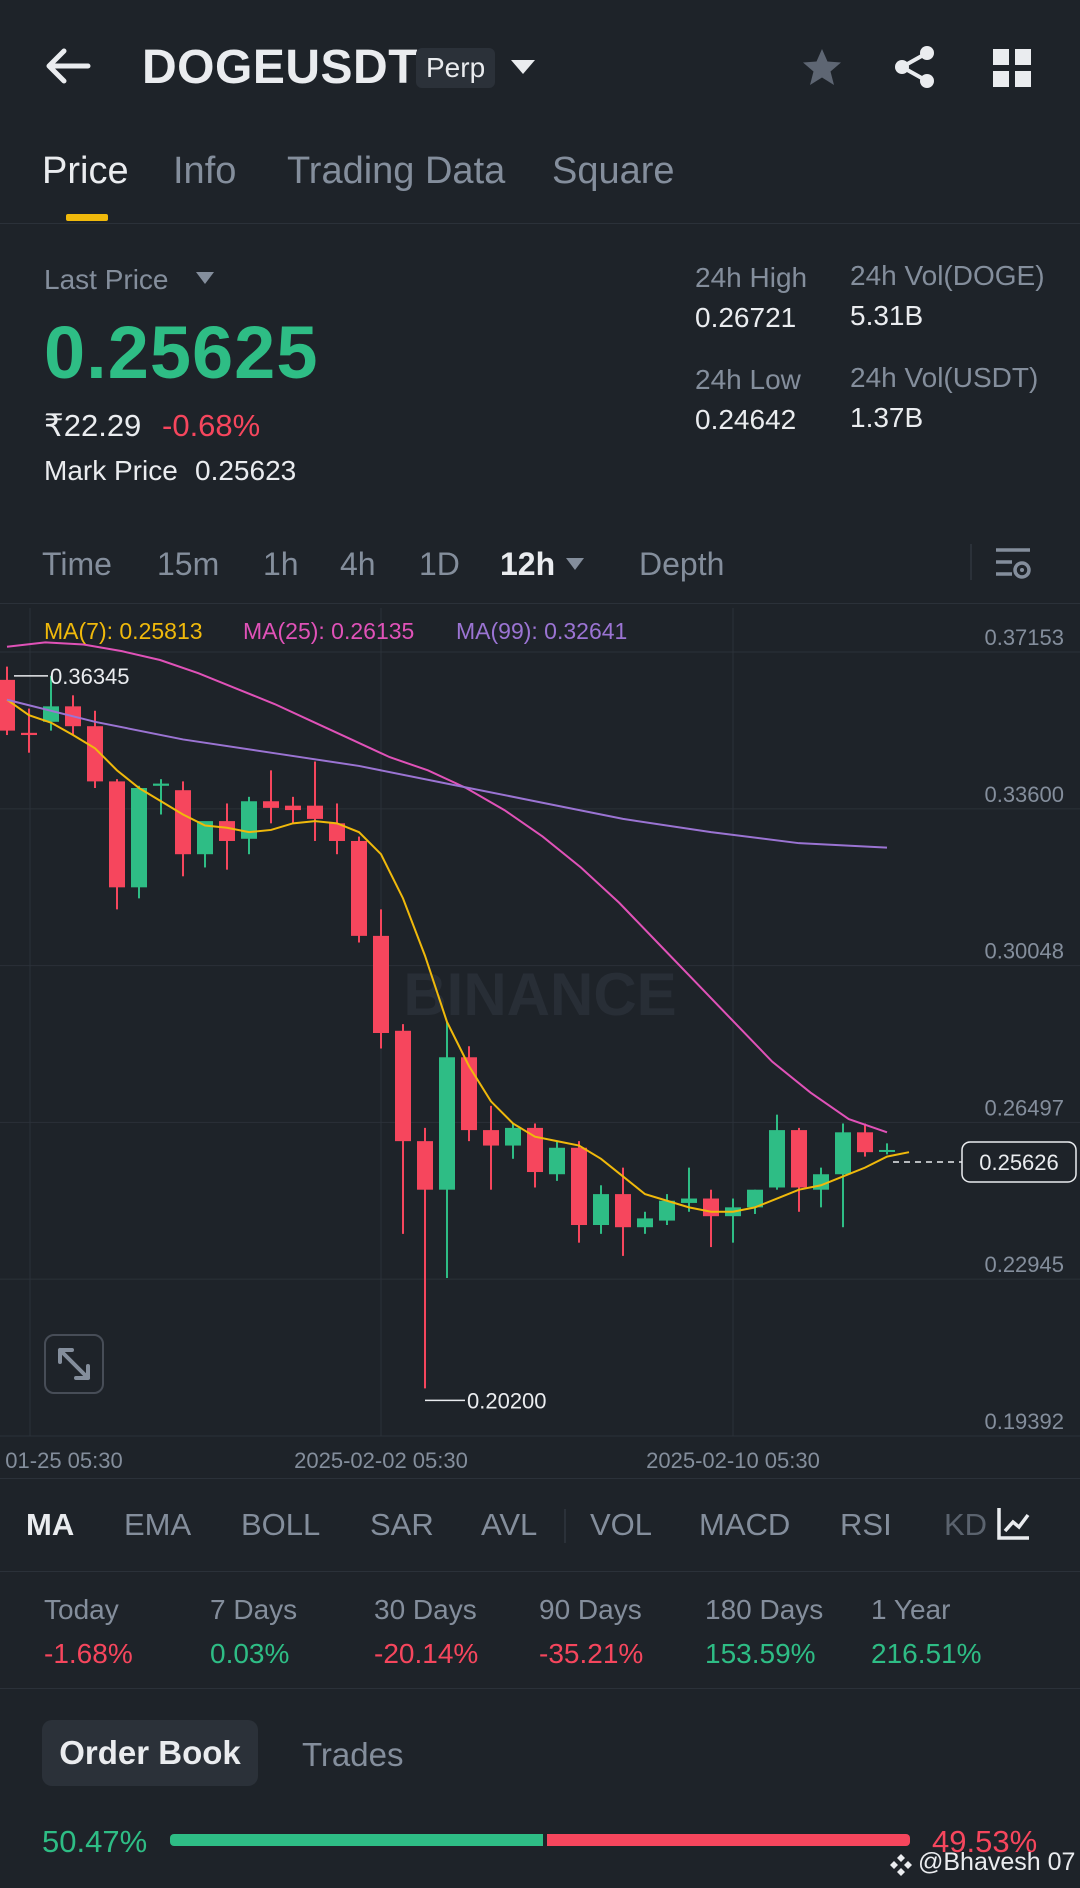  Describe the element at coordinates (74, 1364) in the screenshot. I see `expand-chart-icon` at that location.